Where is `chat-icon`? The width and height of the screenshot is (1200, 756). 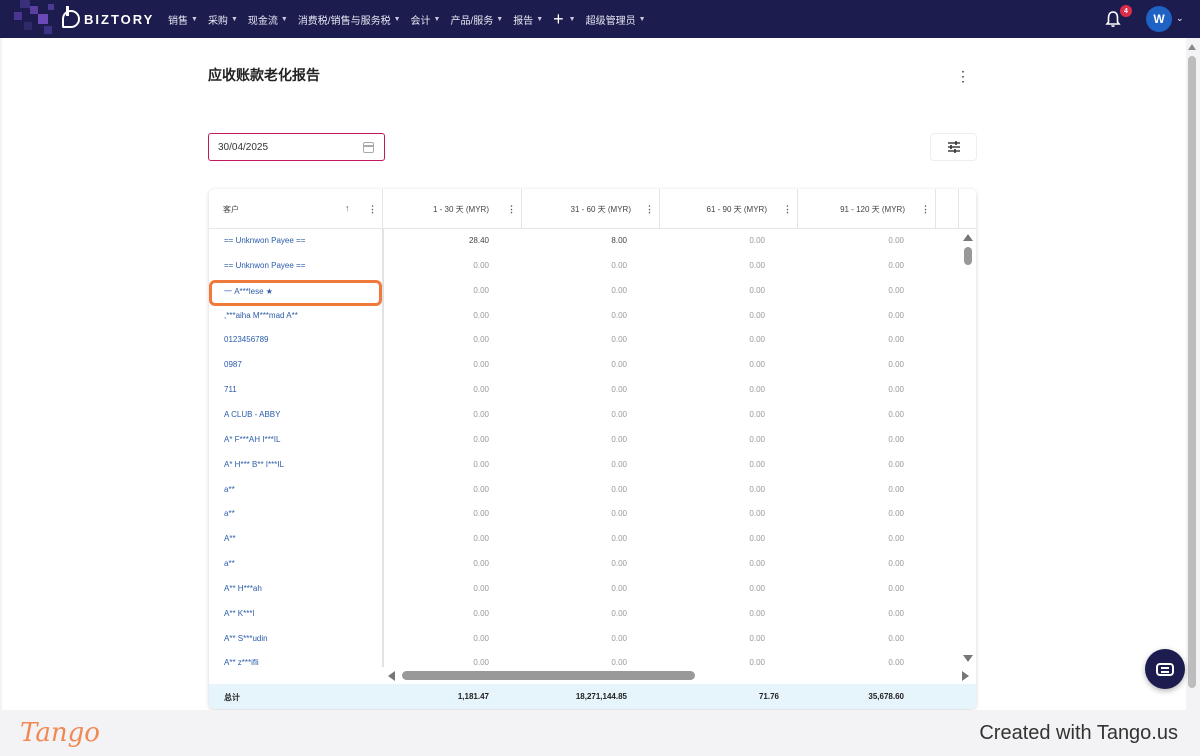 chat-icon is located at coordinates (1165, 669).